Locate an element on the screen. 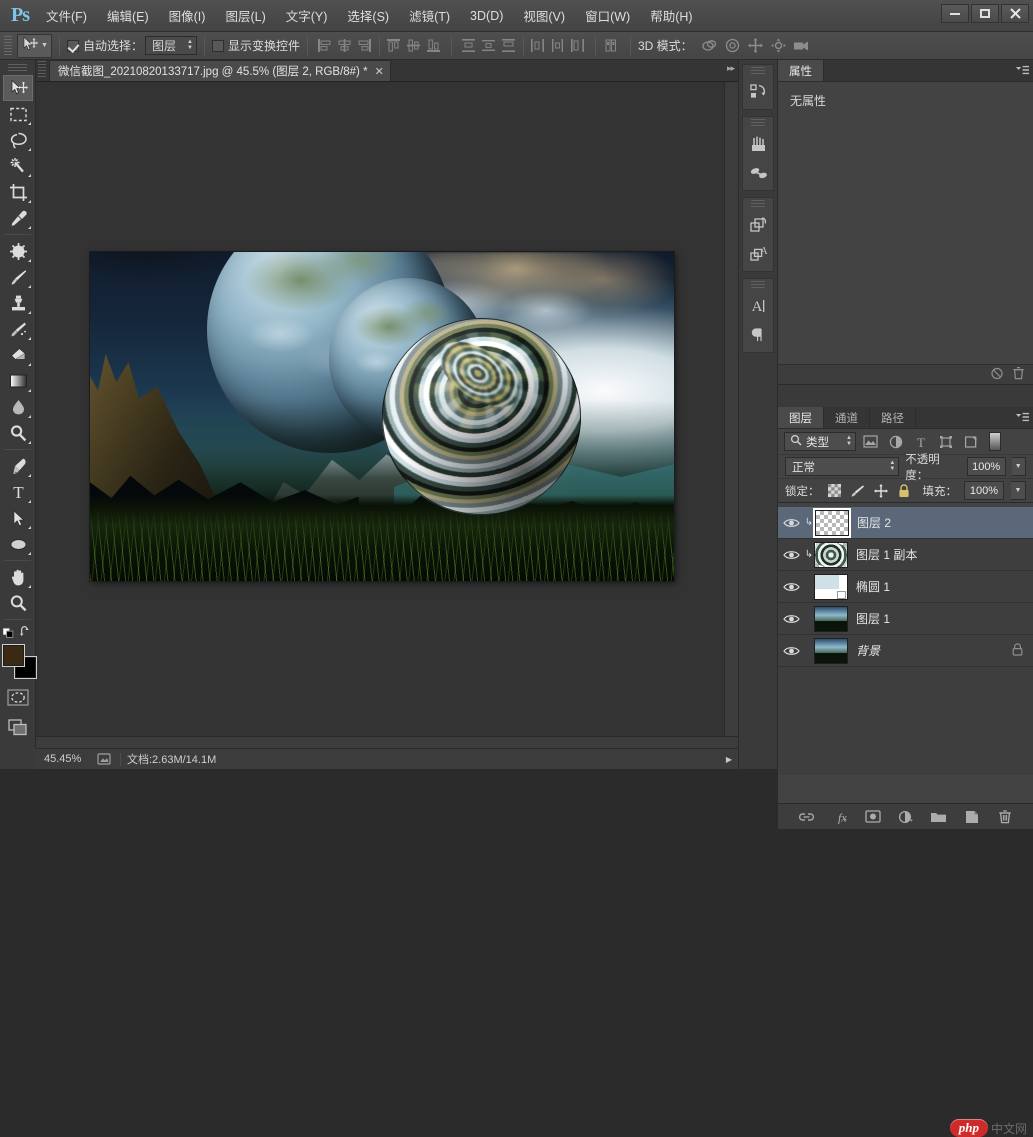  layer-name: 图层 2 is located at coordinates (874, 522).